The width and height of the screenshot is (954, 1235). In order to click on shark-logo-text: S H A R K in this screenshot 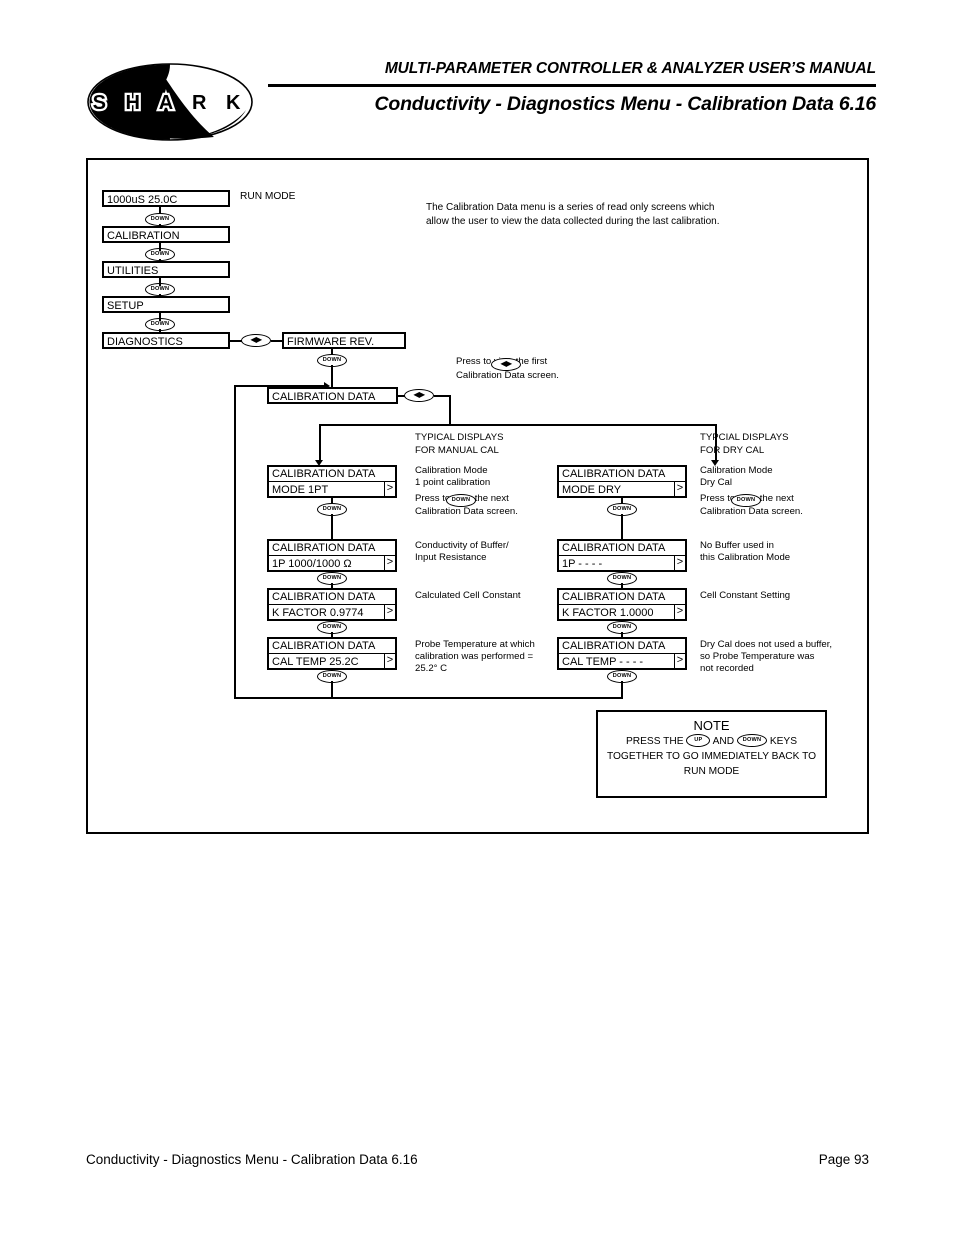, I will do `click(170, 103)`.